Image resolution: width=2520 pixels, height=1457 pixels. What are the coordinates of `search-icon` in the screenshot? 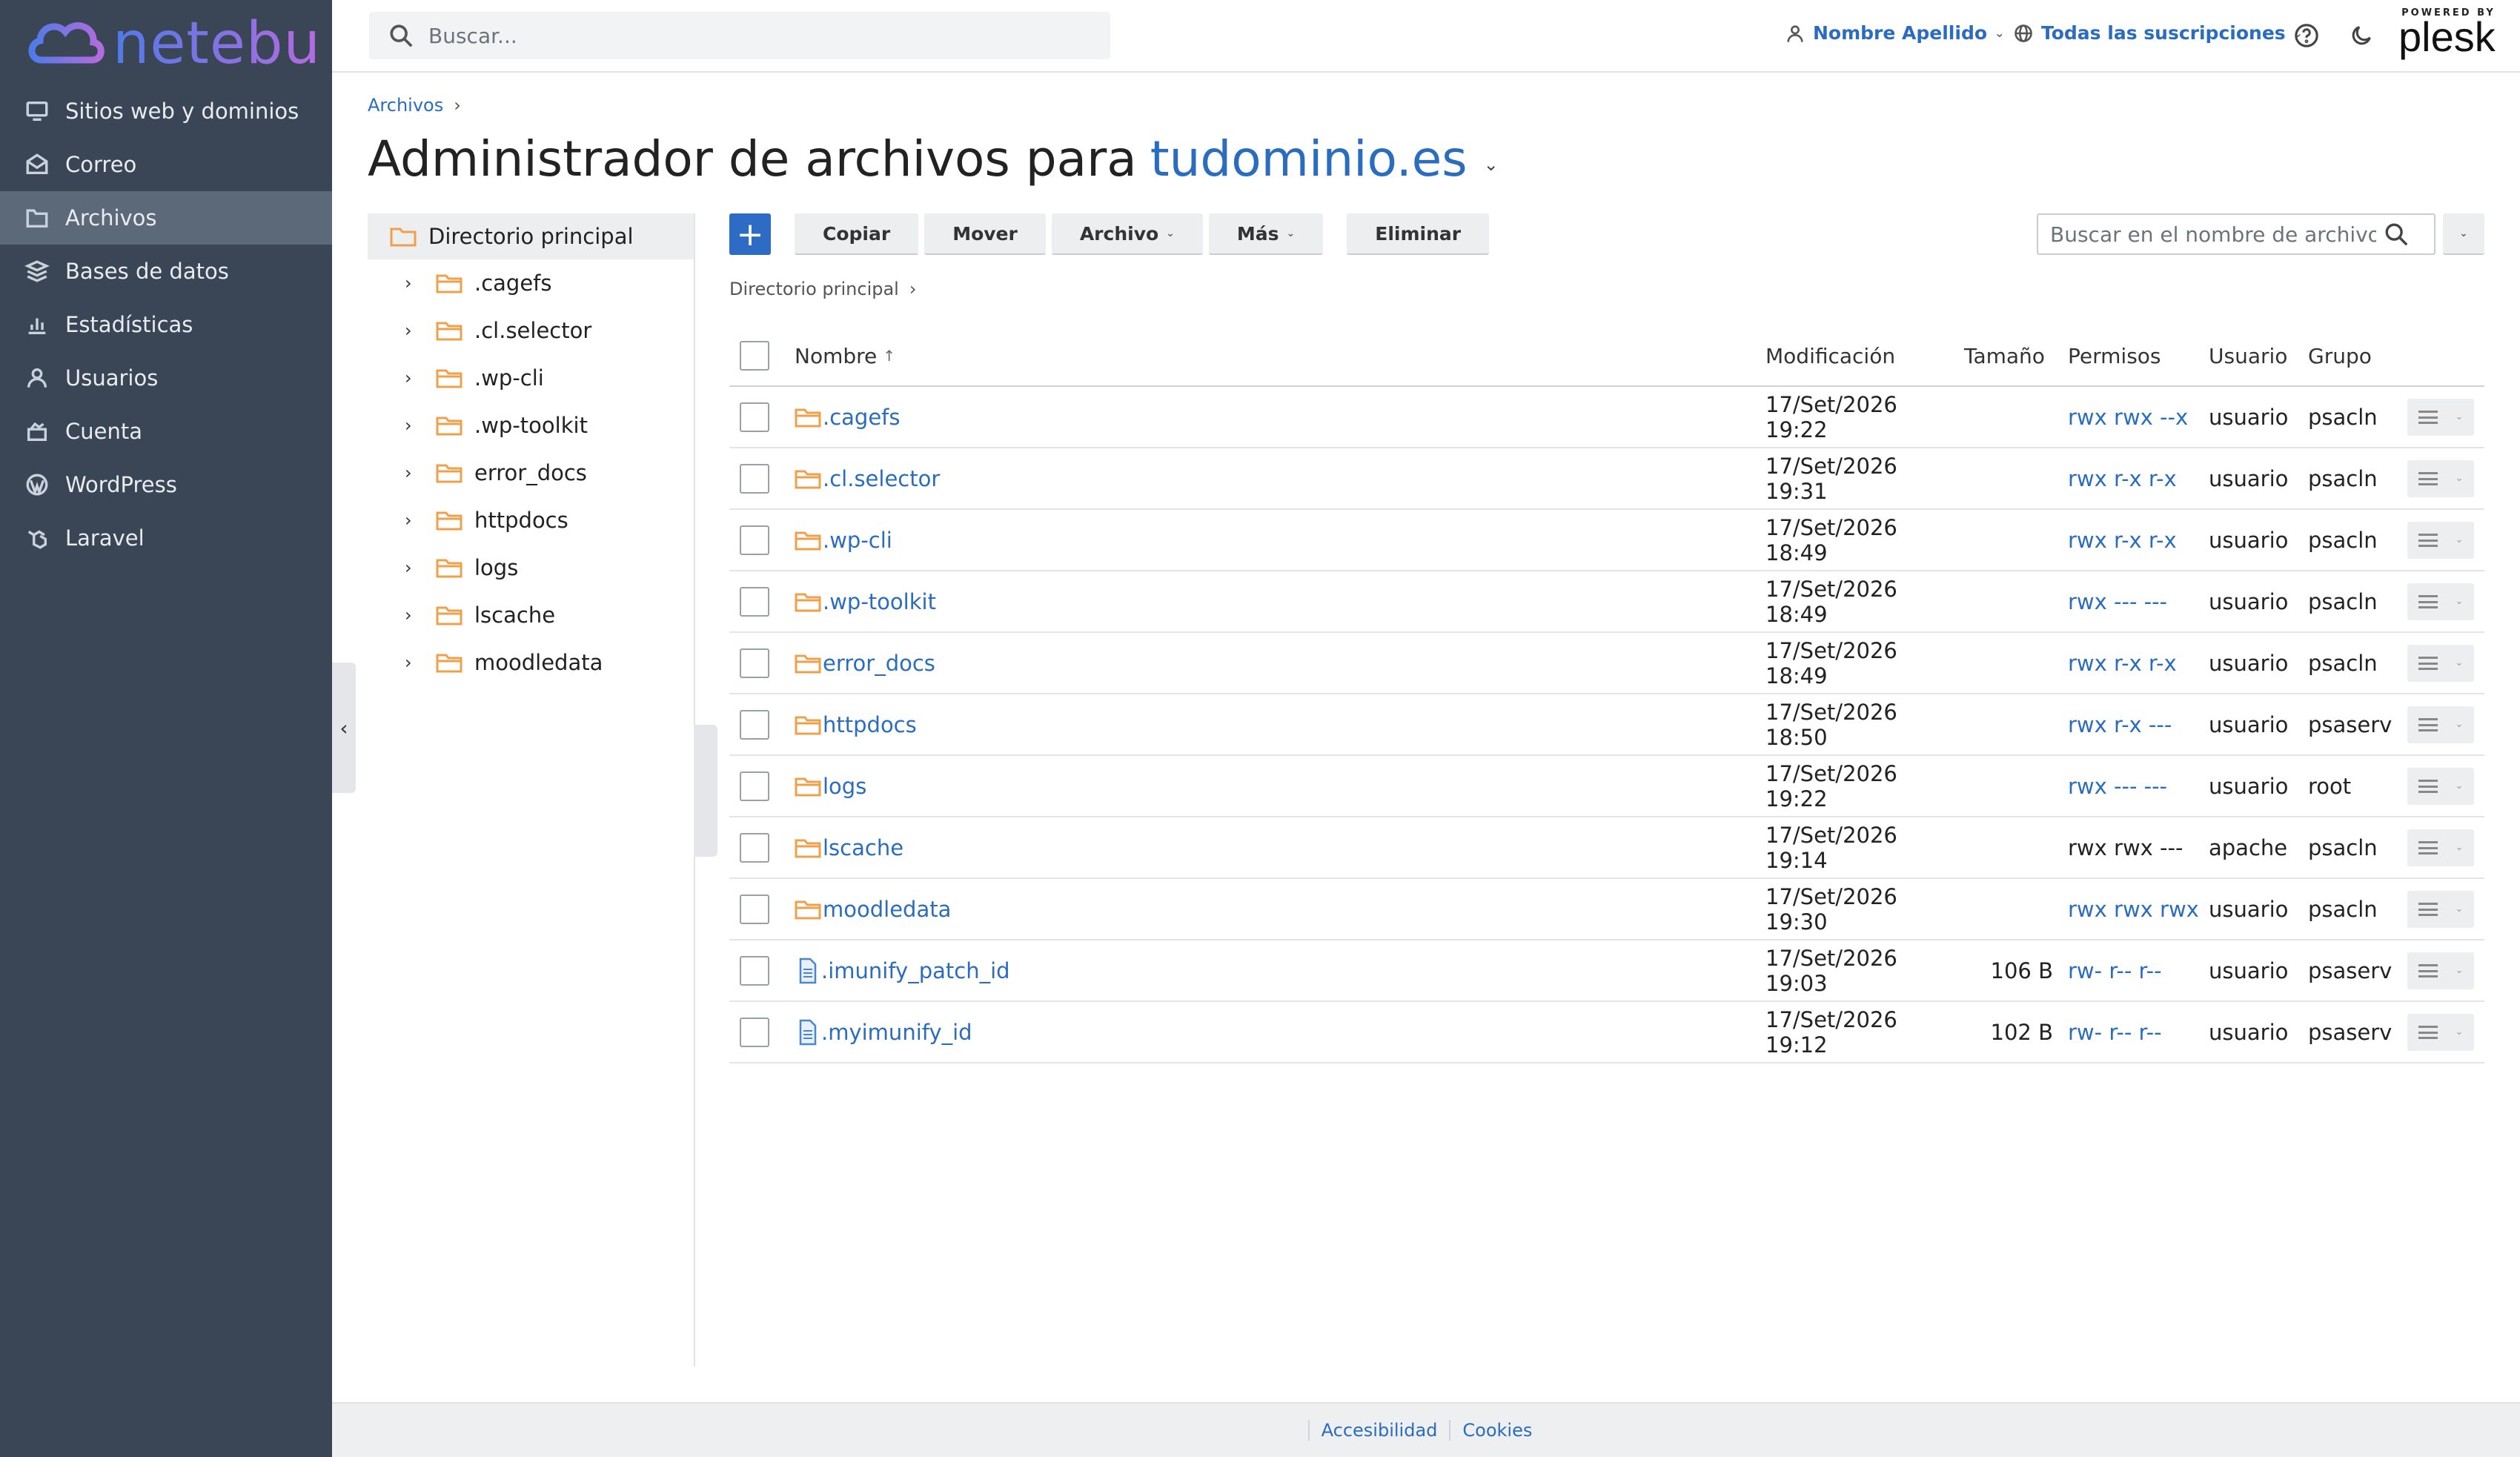 It's located at (2396, 235).